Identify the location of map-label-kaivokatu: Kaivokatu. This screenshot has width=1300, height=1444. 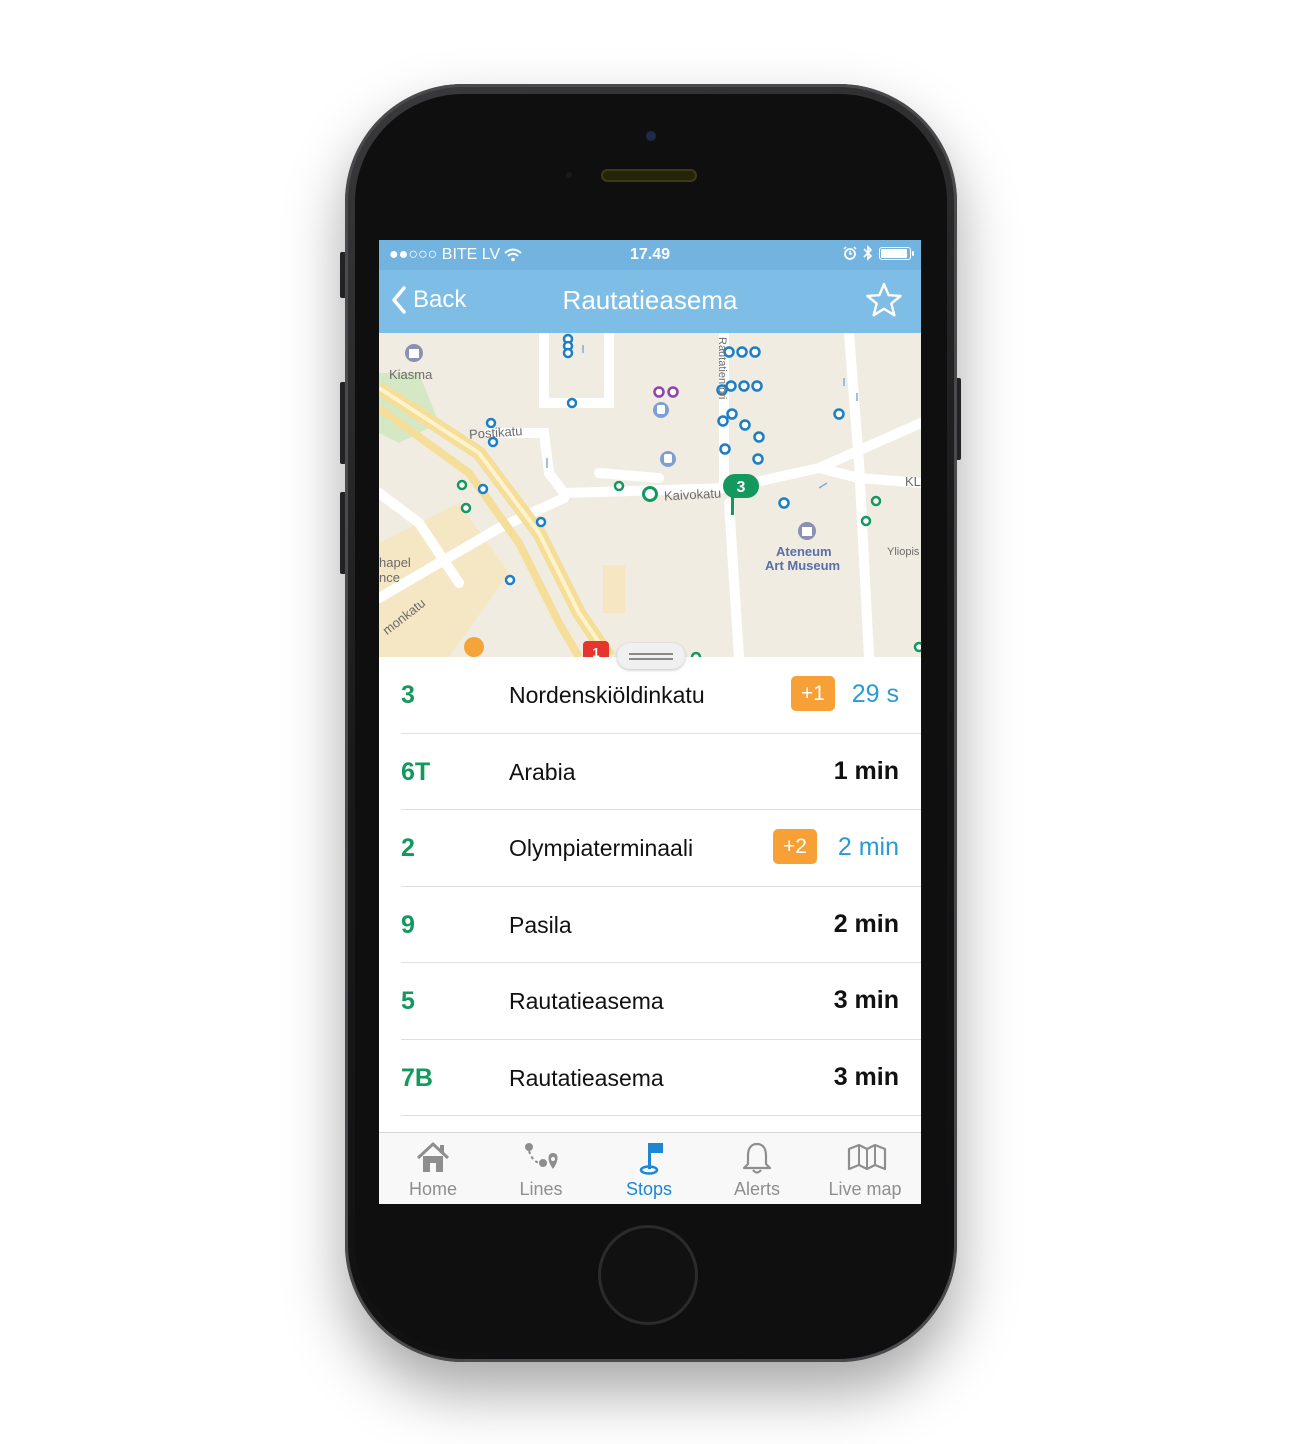
(692, 494).